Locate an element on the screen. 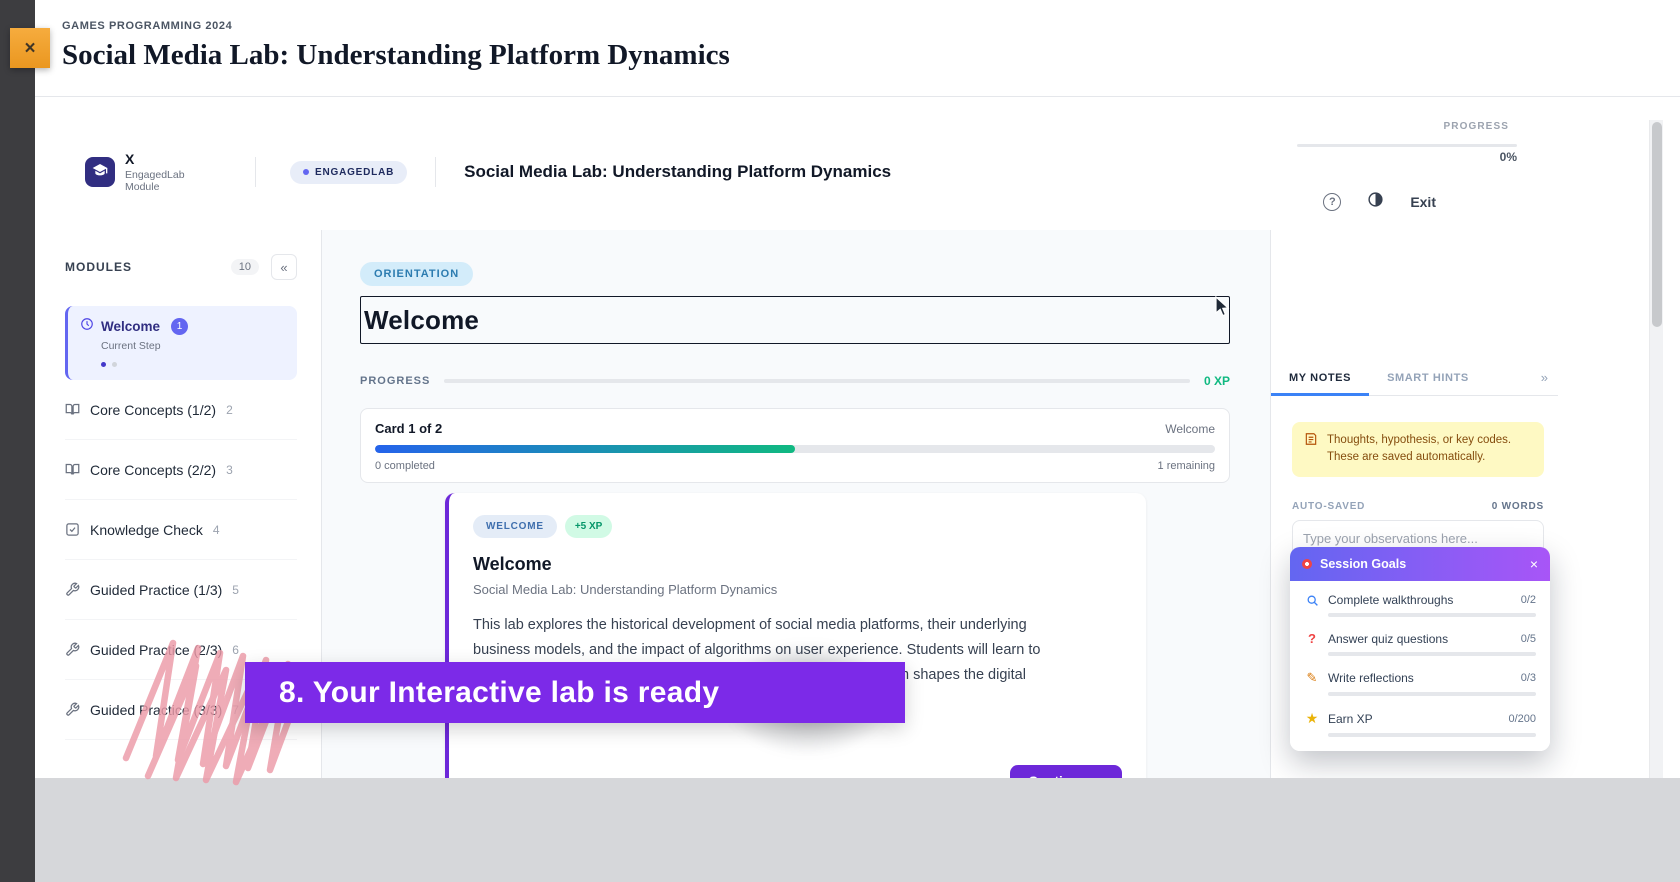  engagedlab-badge-label: ENGAGEDLAB is located at coordinates (355, 172).